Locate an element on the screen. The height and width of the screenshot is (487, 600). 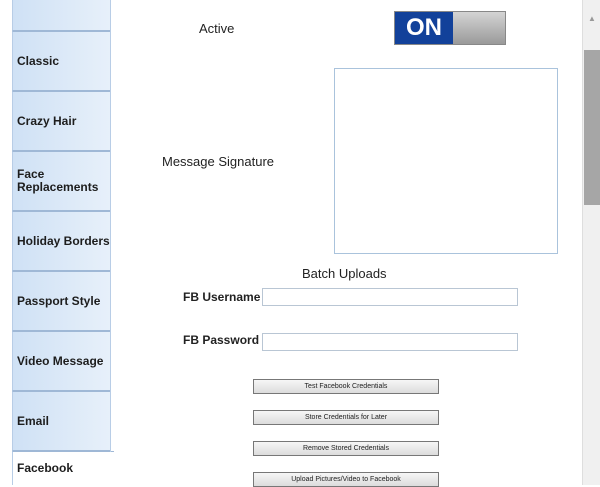
sidebar-divider is located at coordinates (110, 226).